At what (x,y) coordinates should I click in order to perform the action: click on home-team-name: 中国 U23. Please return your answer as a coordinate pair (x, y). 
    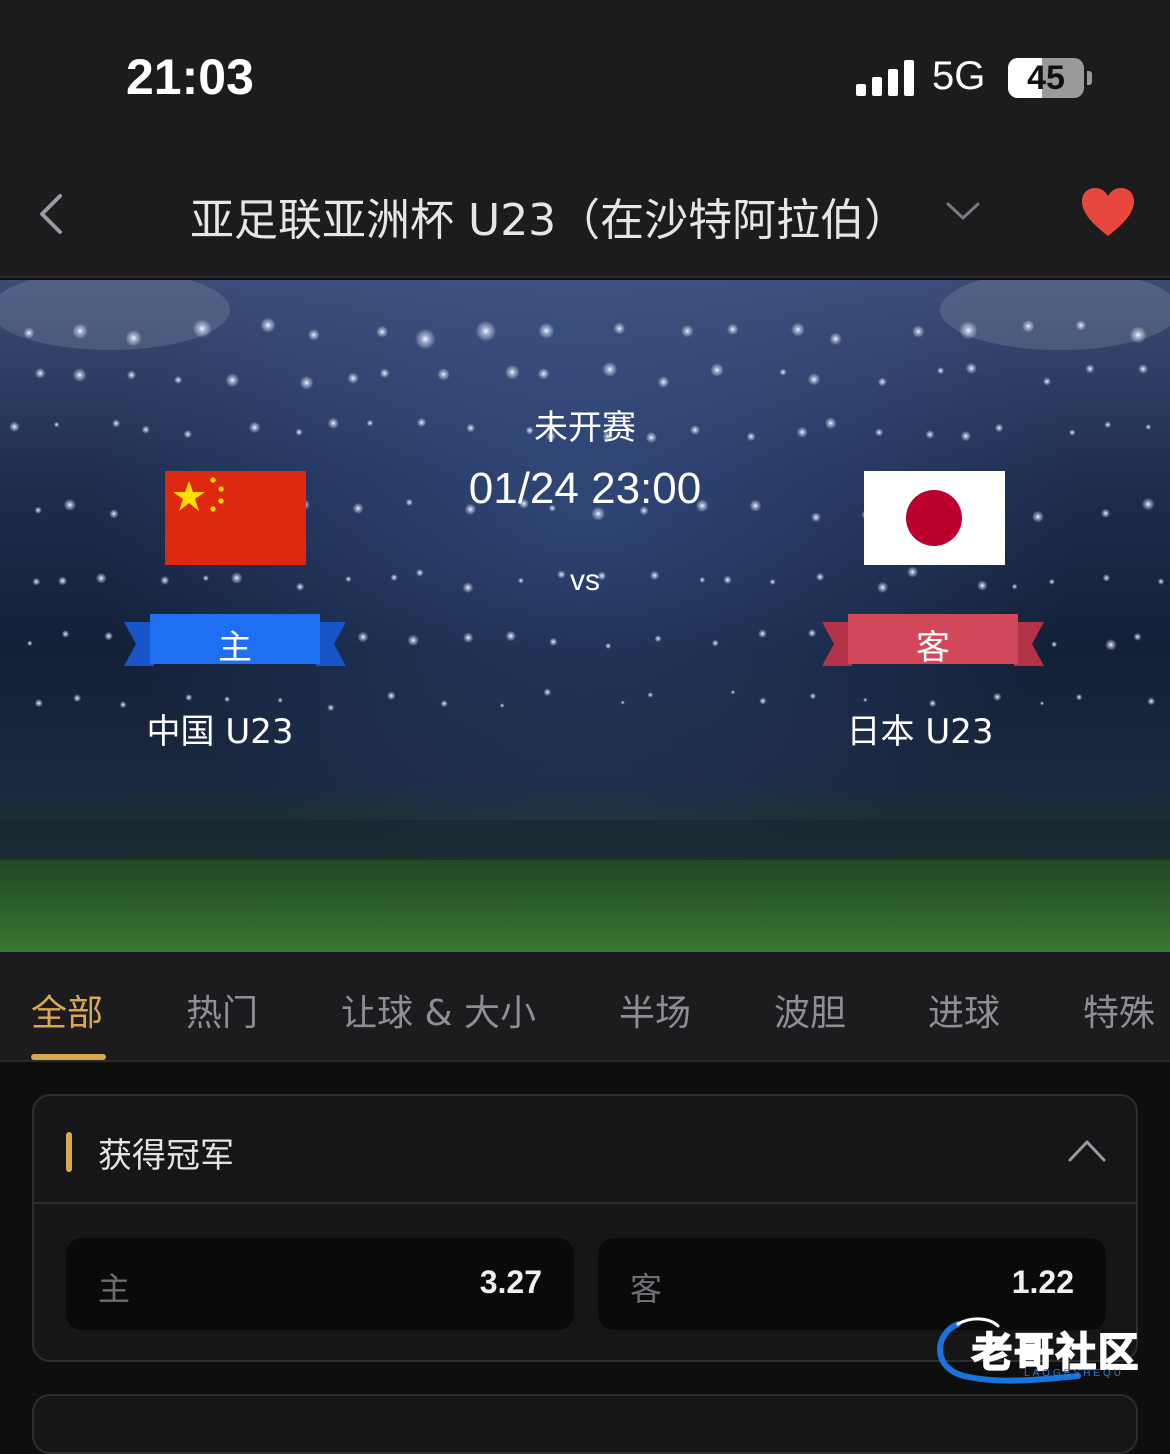
    Looking at the image, I should click on (220, 732).